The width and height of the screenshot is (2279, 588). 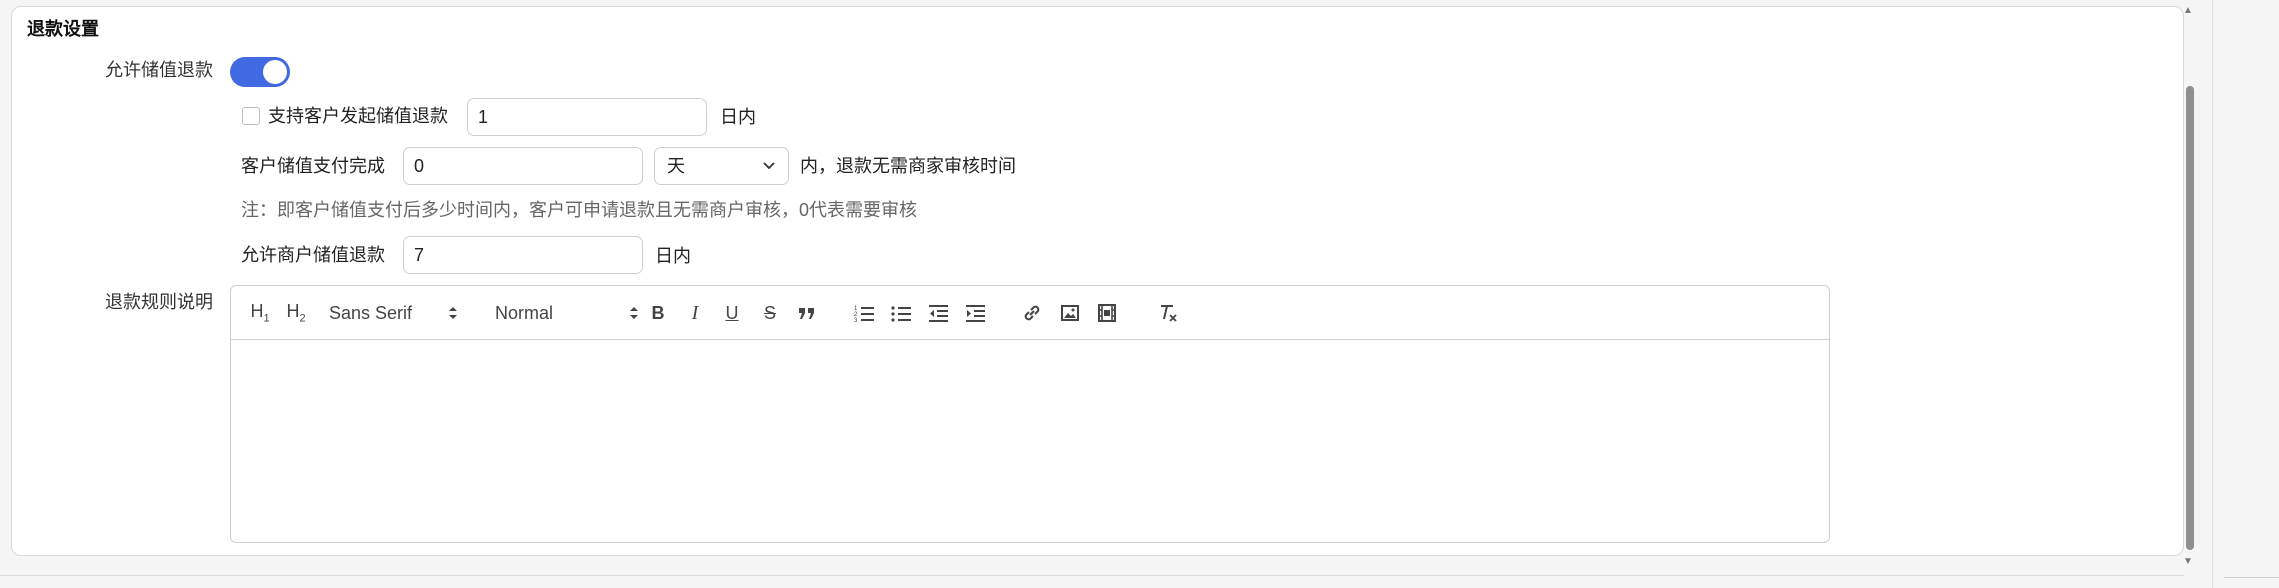 I want to click on link-icon, so click(x=1032, y=313).